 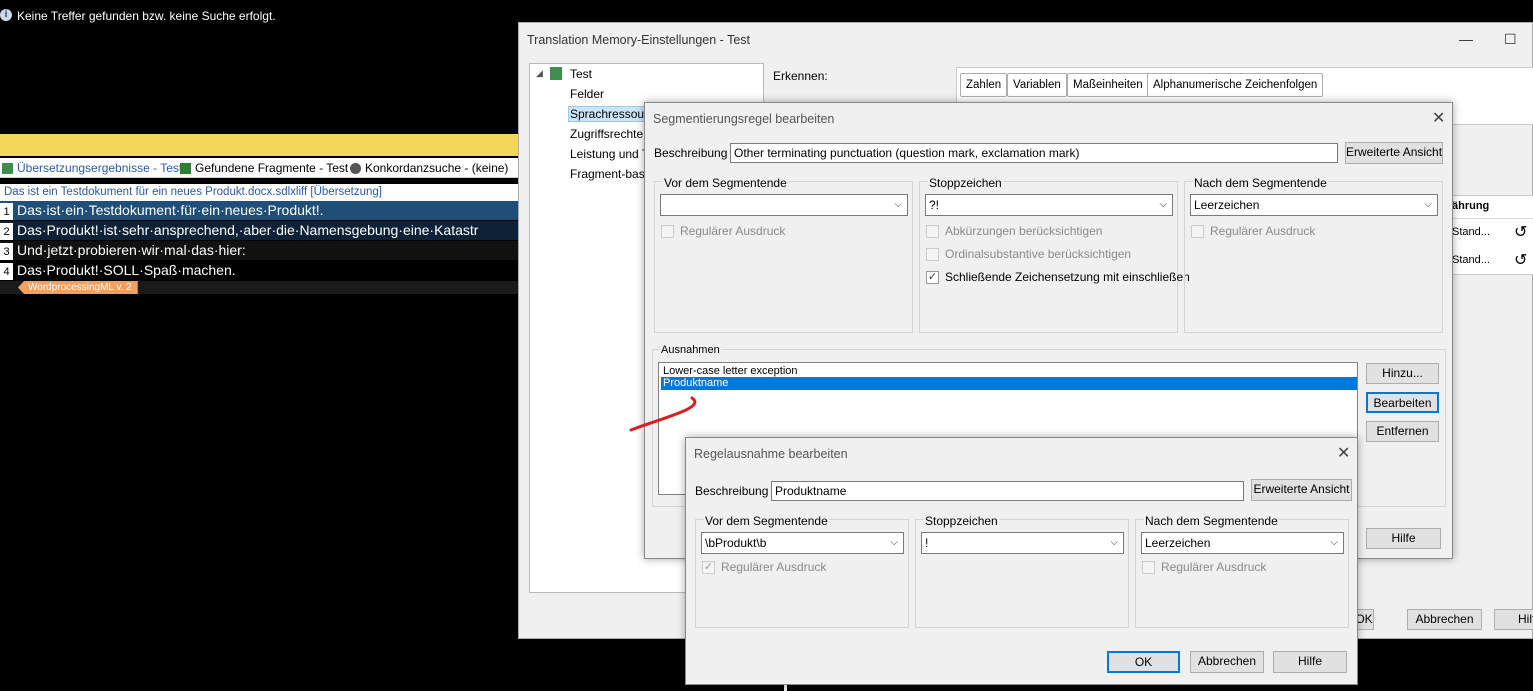 I want to click on alphanumeric-toggle: Alphanumerische Zeichenfolgen, so click(x=1235, y=85).